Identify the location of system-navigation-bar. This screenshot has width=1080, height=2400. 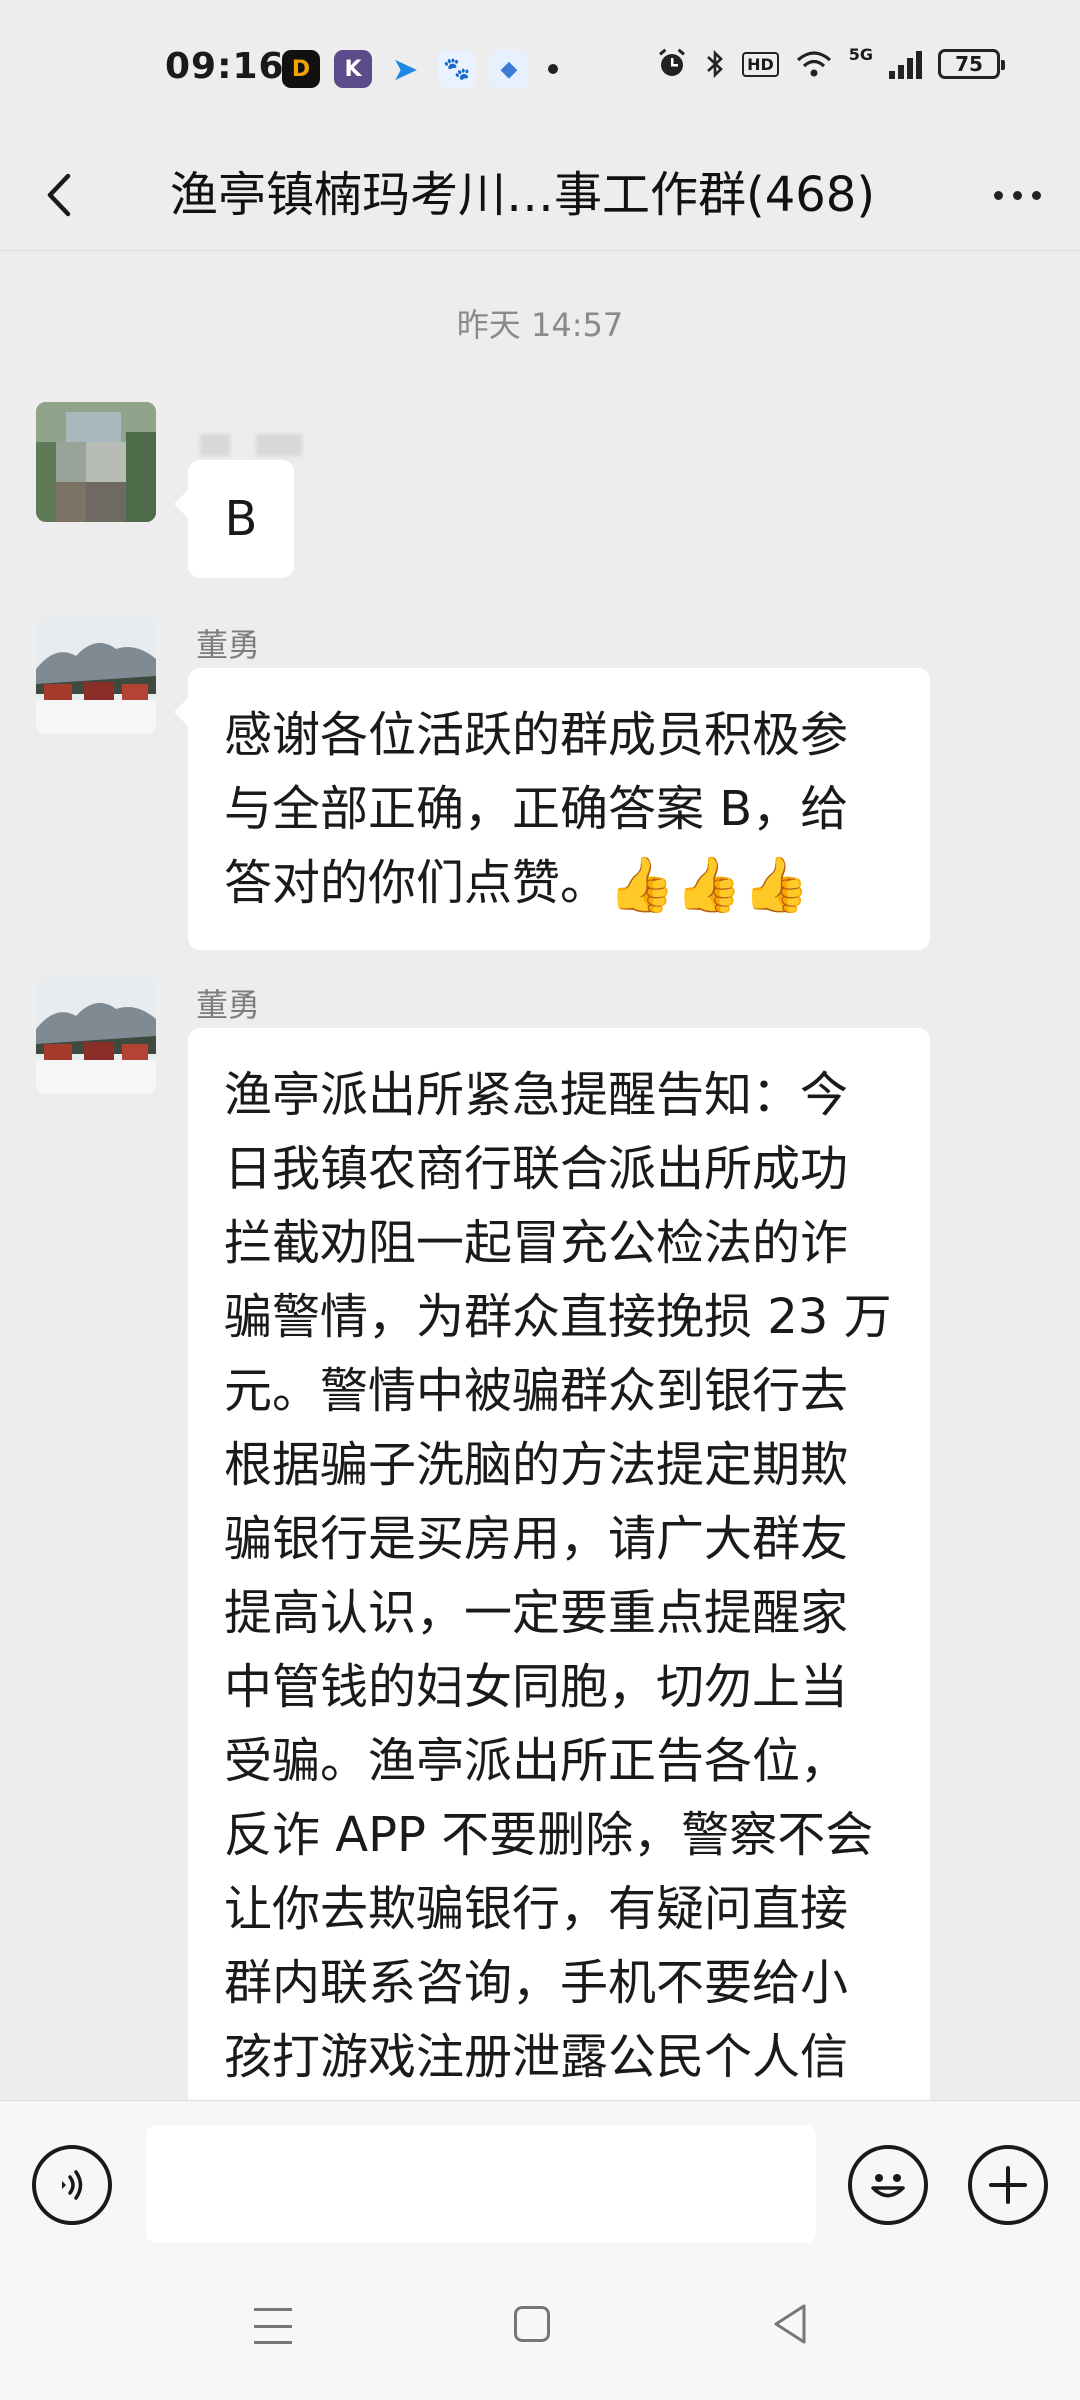
(540, 2330).